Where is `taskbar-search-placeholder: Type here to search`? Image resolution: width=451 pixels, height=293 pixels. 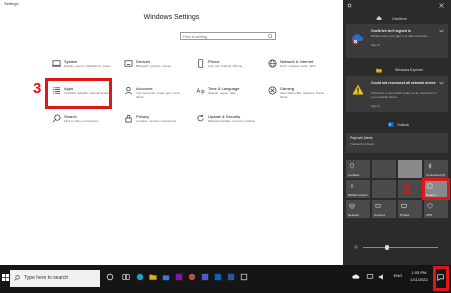
taskbar-search-placeholder: Type here to search is located at coordinates (46, 278).